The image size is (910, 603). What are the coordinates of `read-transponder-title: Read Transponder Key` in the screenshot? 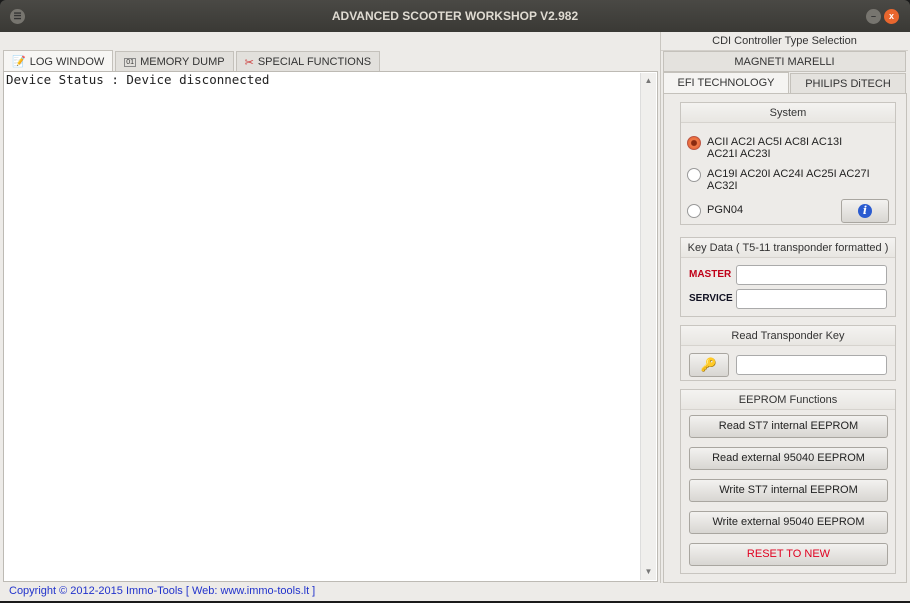 It's located at (788, 336).